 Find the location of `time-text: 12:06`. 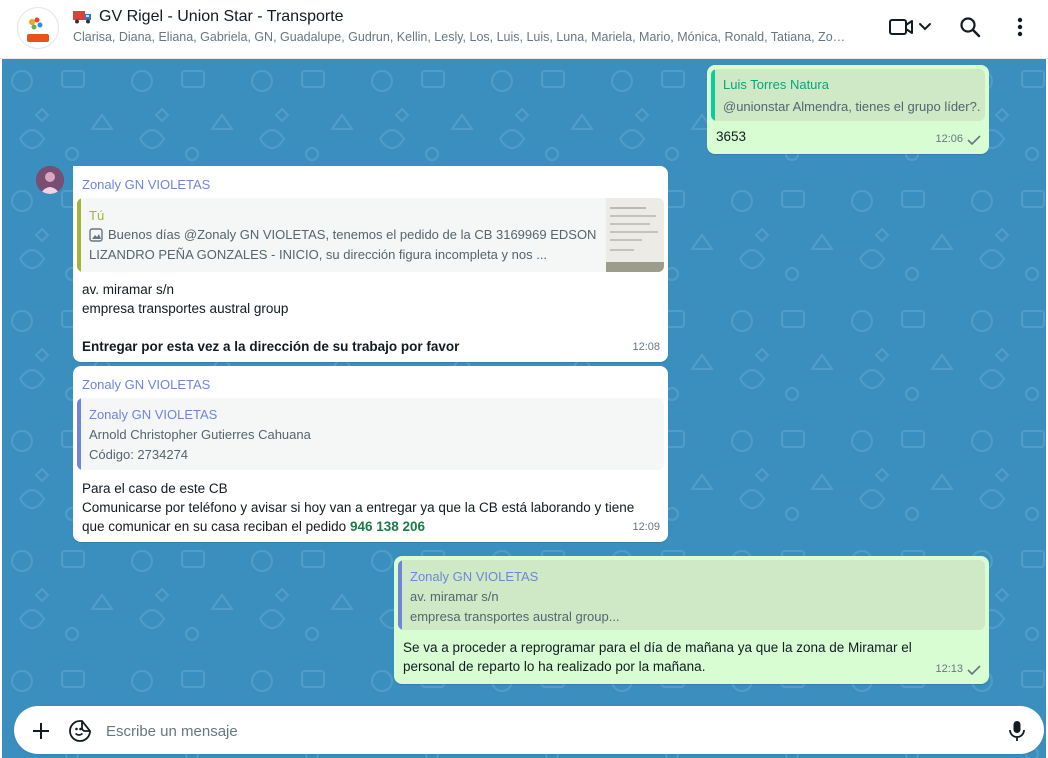

time-text: 12:06 is located at coordinates (949, 139).